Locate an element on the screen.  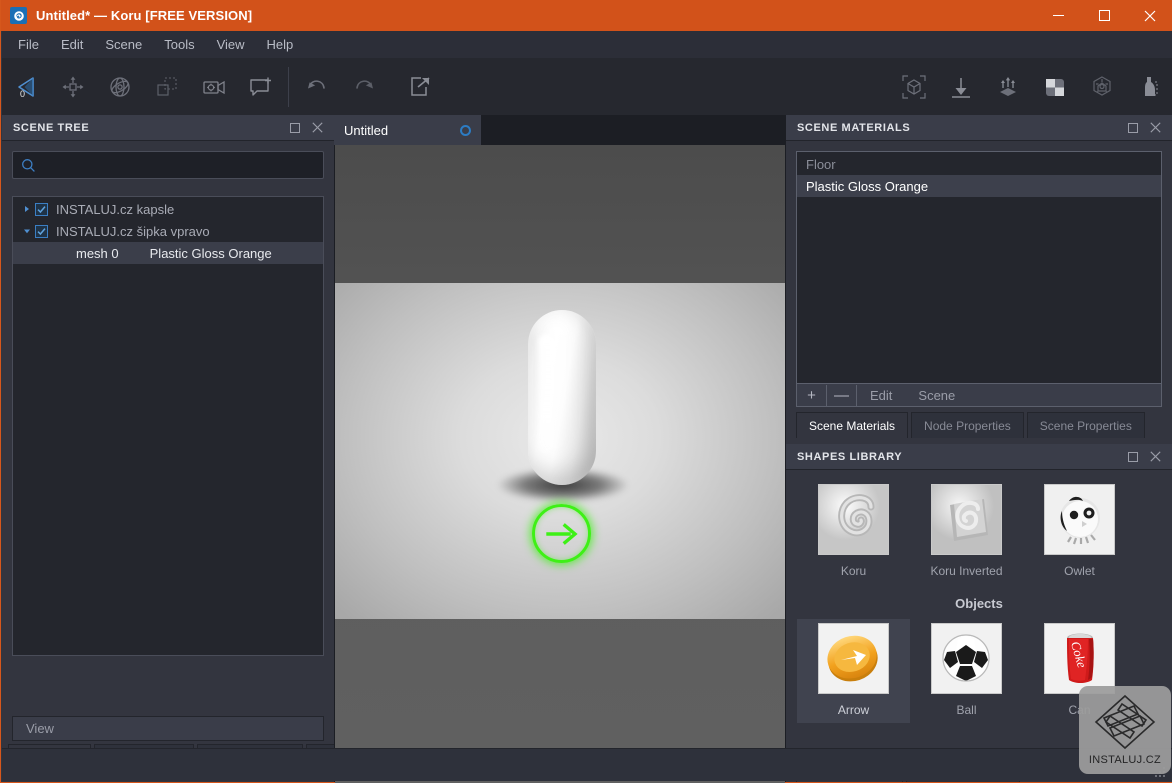
add-annotation-tool-button is located at coordinates (260, 87).